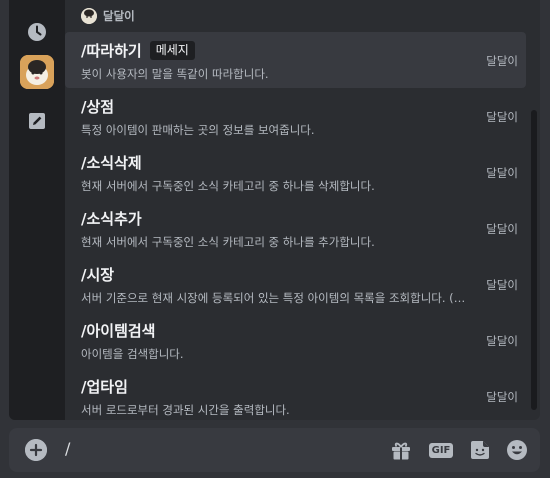 This screenshot has width=550, height=478. I want to click on emoji-icon, so click(517, 450).